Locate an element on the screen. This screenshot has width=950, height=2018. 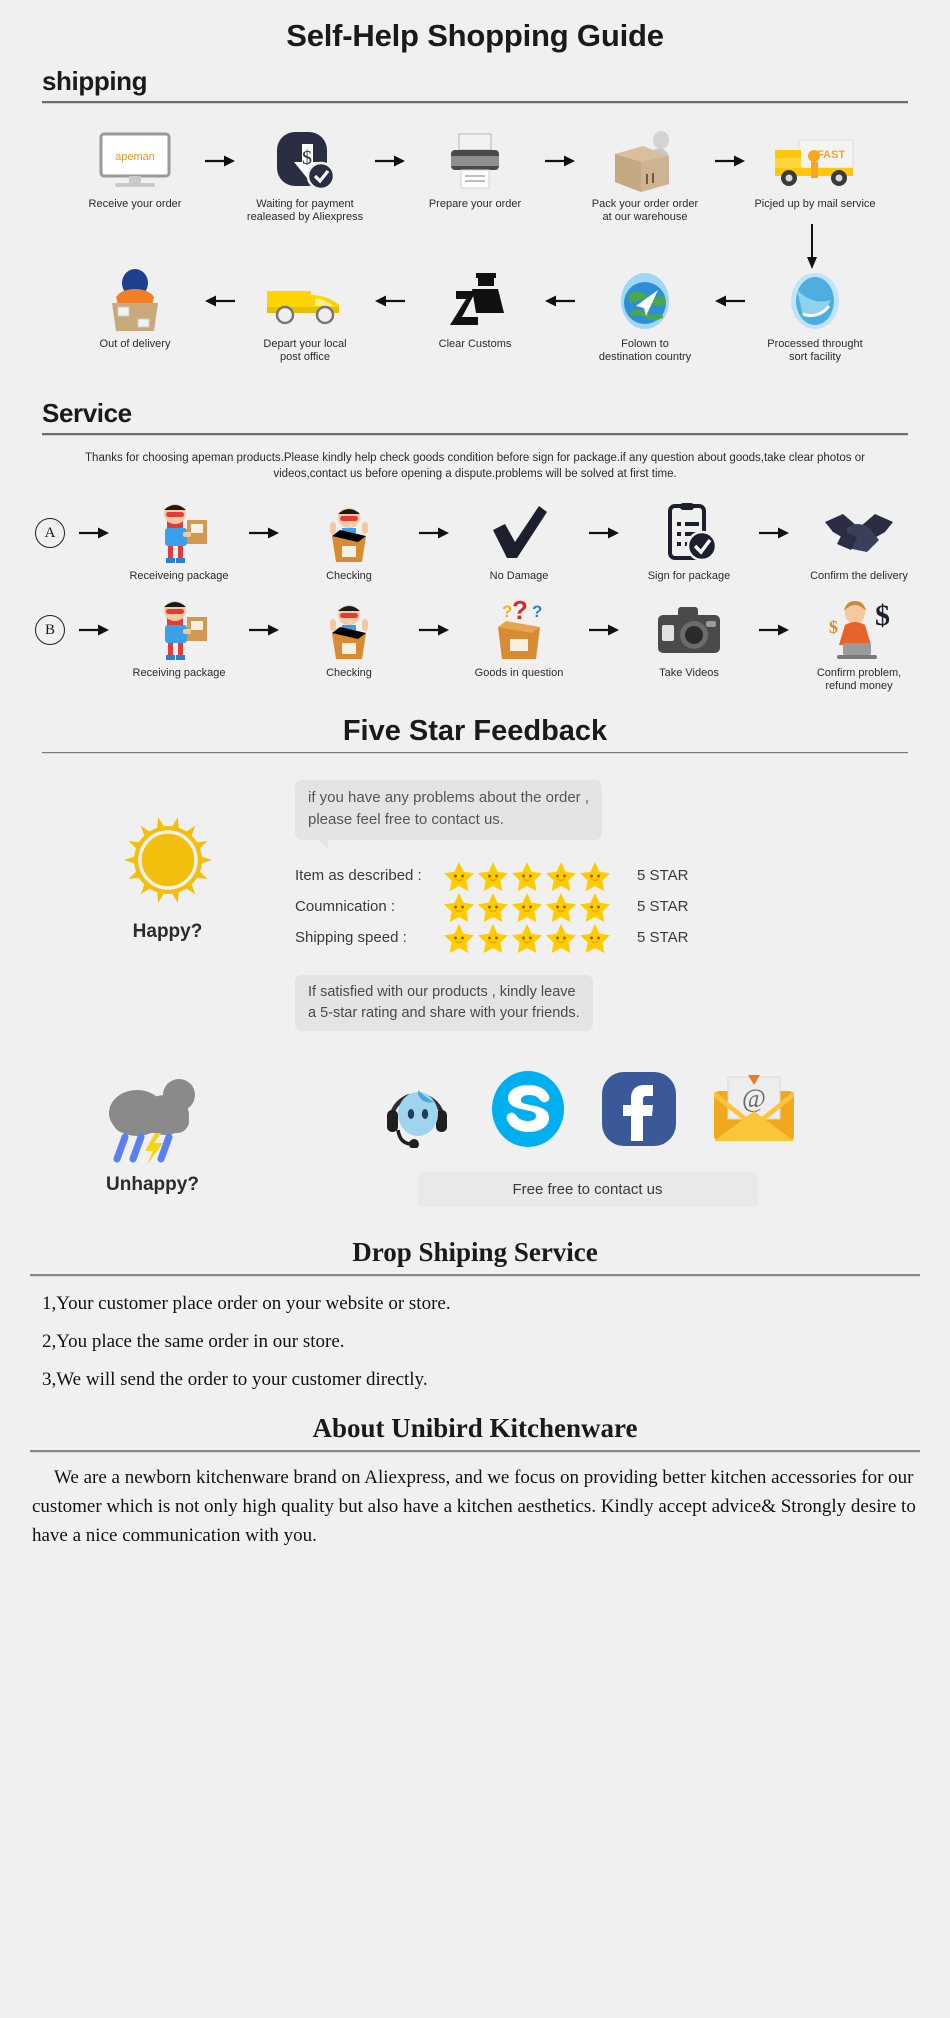
rating-row: Coumnication : 5 STAR is located at coordinates (602, 906).